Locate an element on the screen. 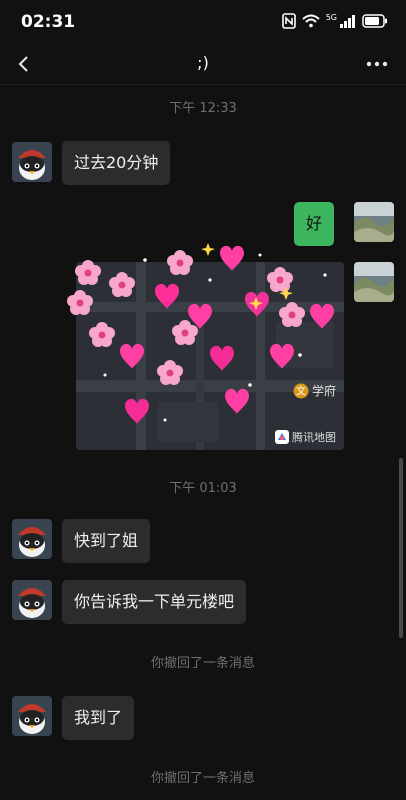  tencent-map-icon is located at coordinates (282, 437).